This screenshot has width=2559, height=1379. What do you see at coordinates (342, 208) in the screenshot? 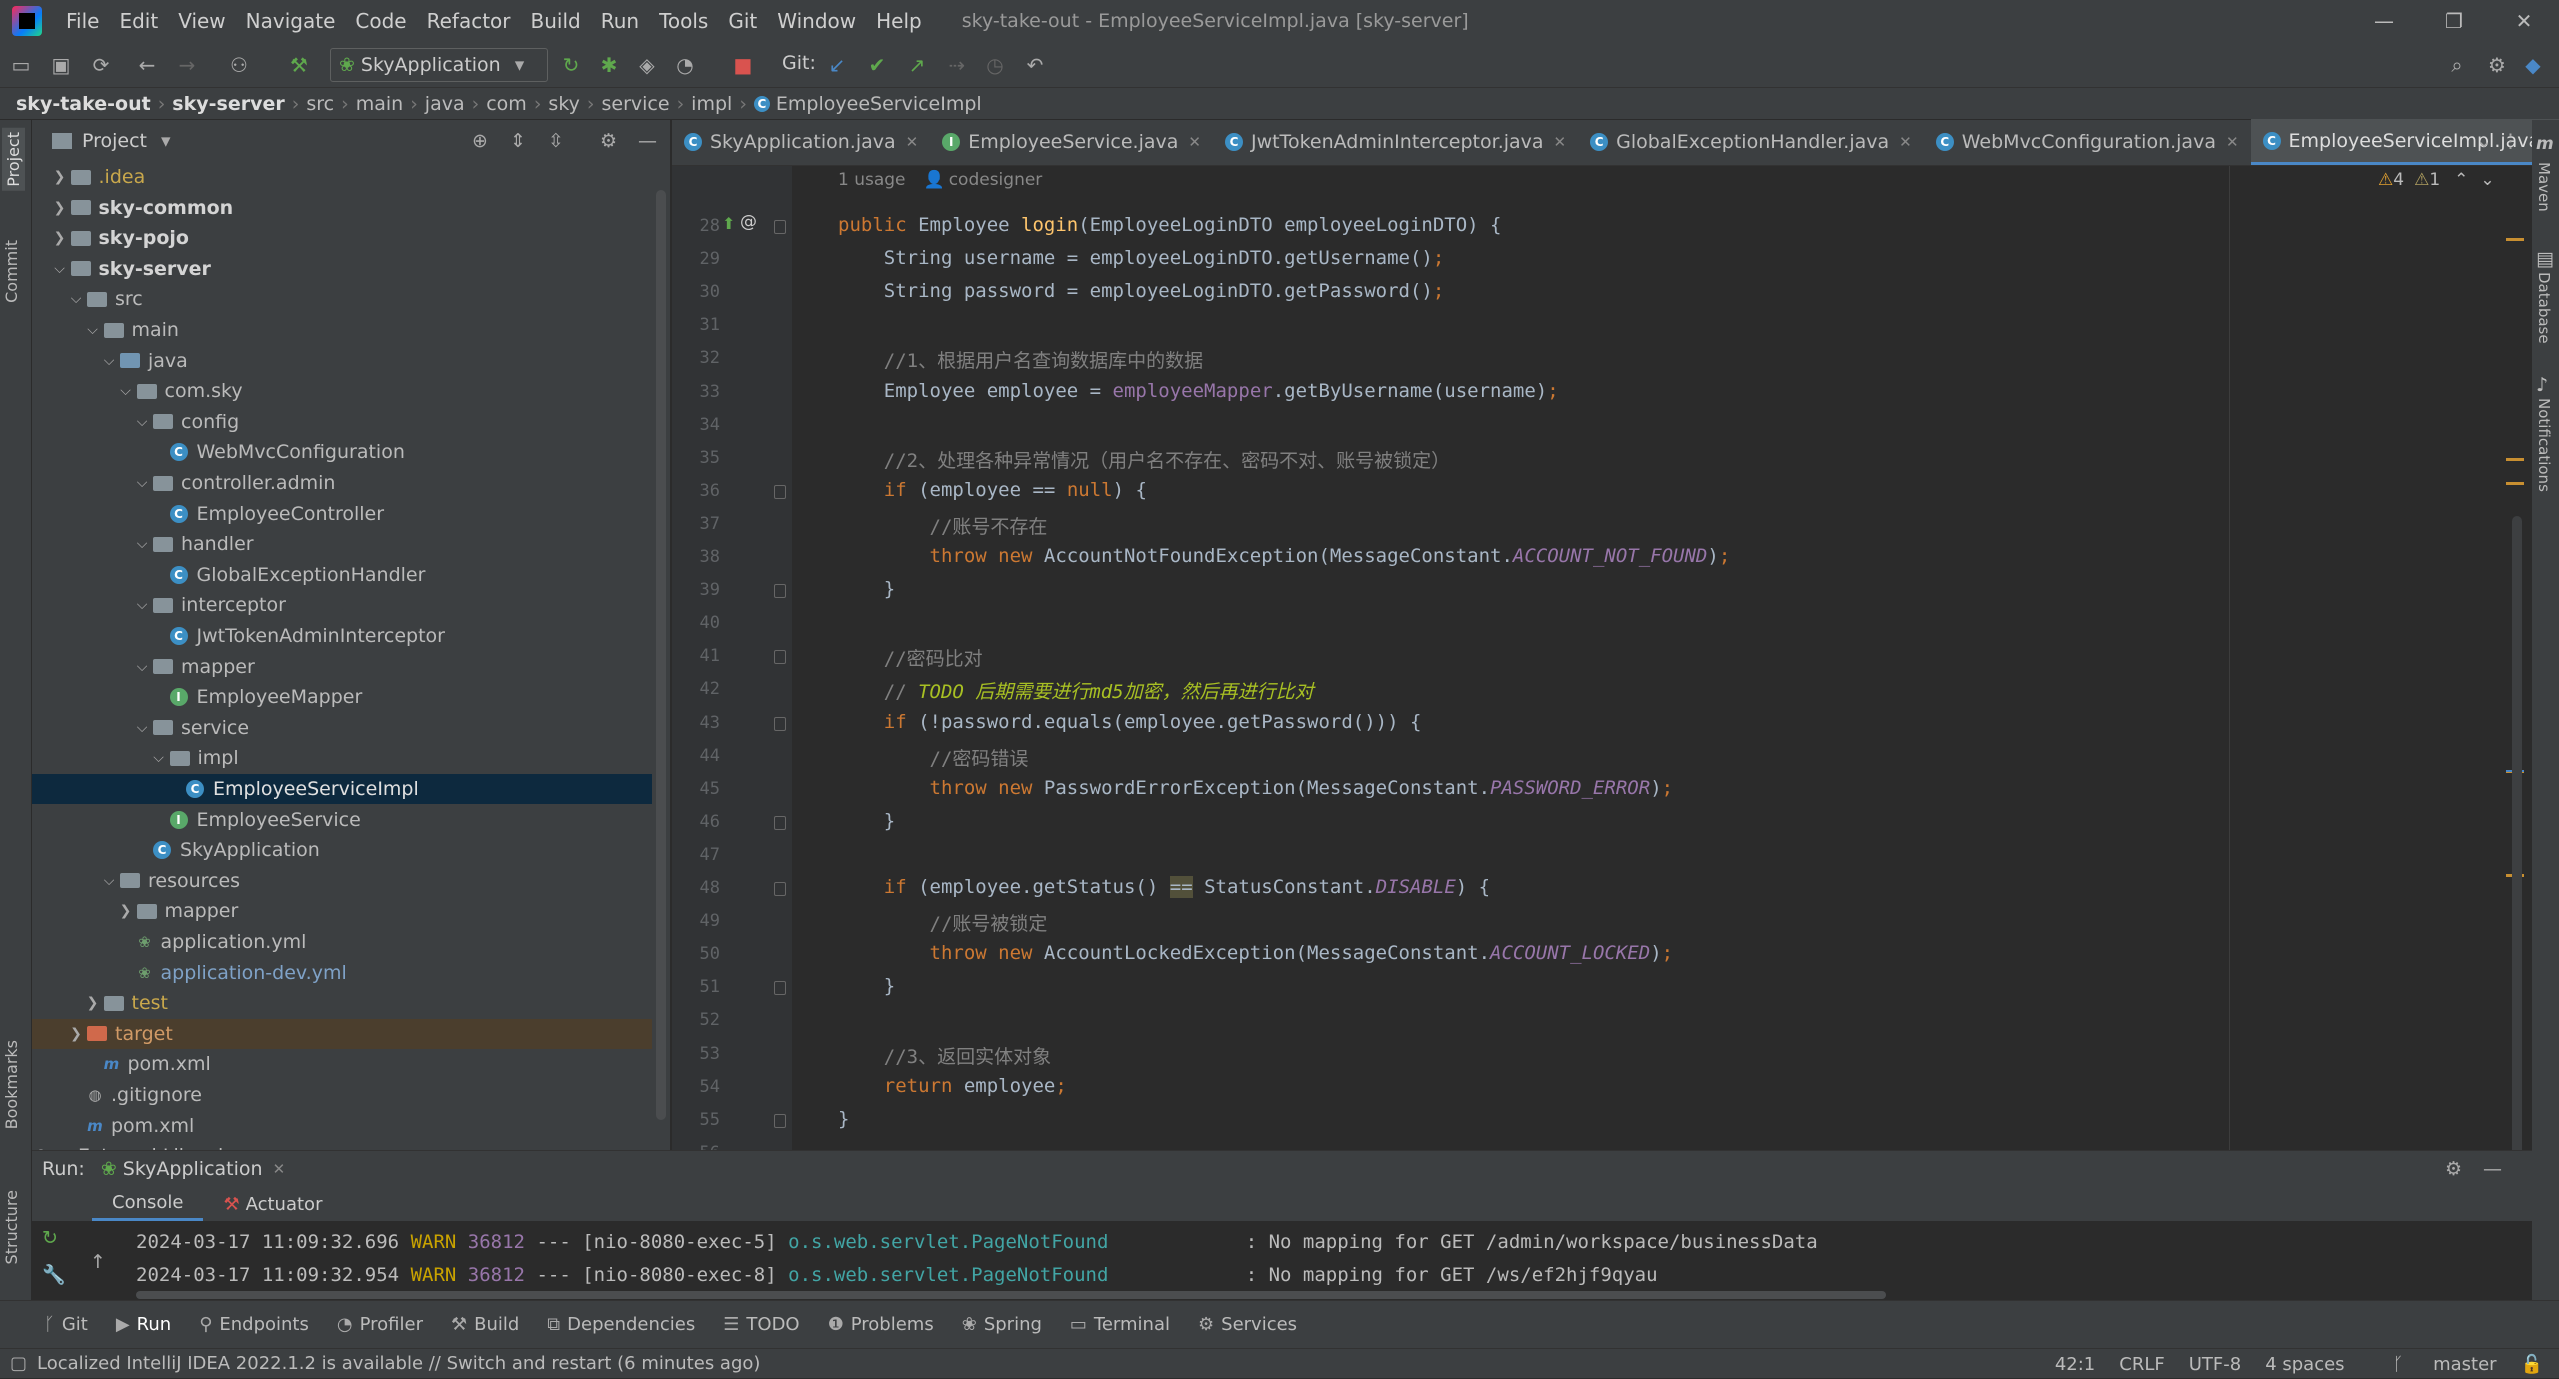
I see `tree-item: ❯ sky-common` at bounding box center [342, 208].